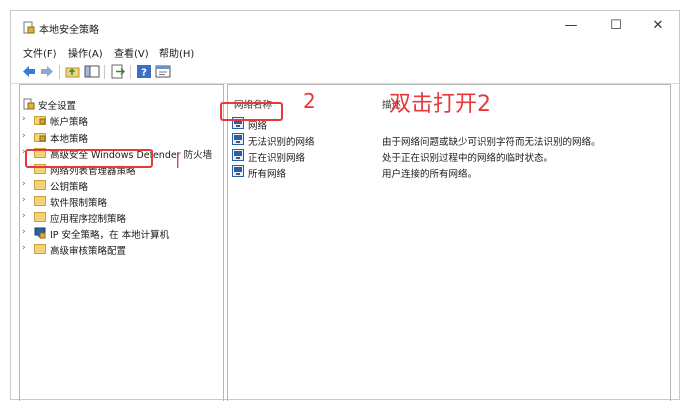 This screenshot has width=688, height=401. I want to click on tree-item-app-control: › 应用程序控制策略, so click(120, 217).